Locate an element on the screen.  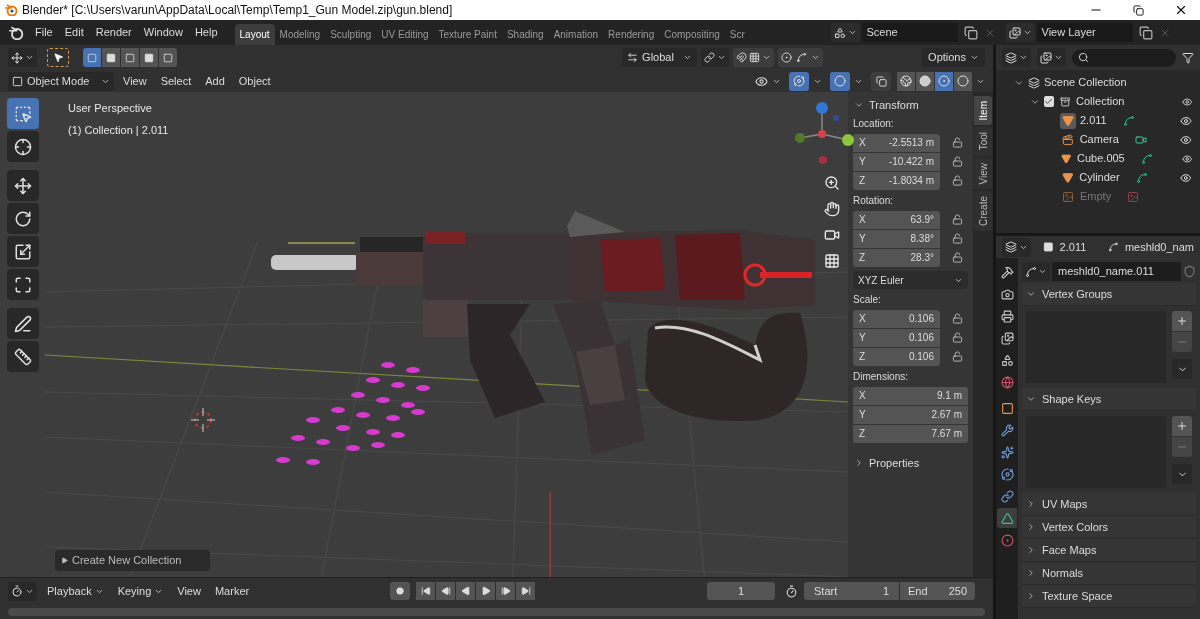
workspace-tab: Sculpting is located at coordinates (351, 34).